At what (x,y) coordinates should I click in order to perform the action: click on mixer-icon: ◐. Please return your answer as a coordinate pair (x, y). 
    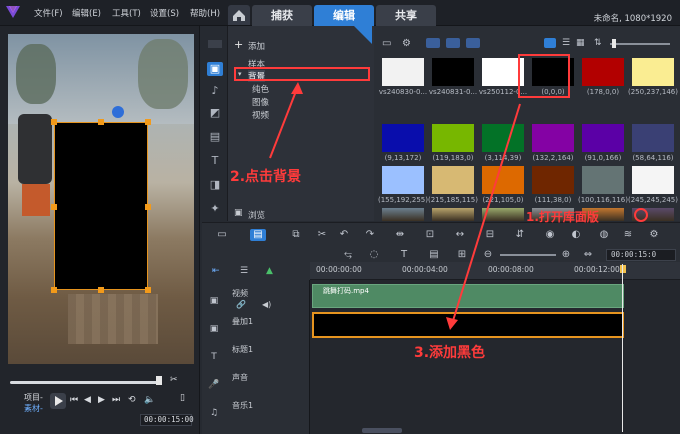
    Looking at the image, I should click on (576, 235).